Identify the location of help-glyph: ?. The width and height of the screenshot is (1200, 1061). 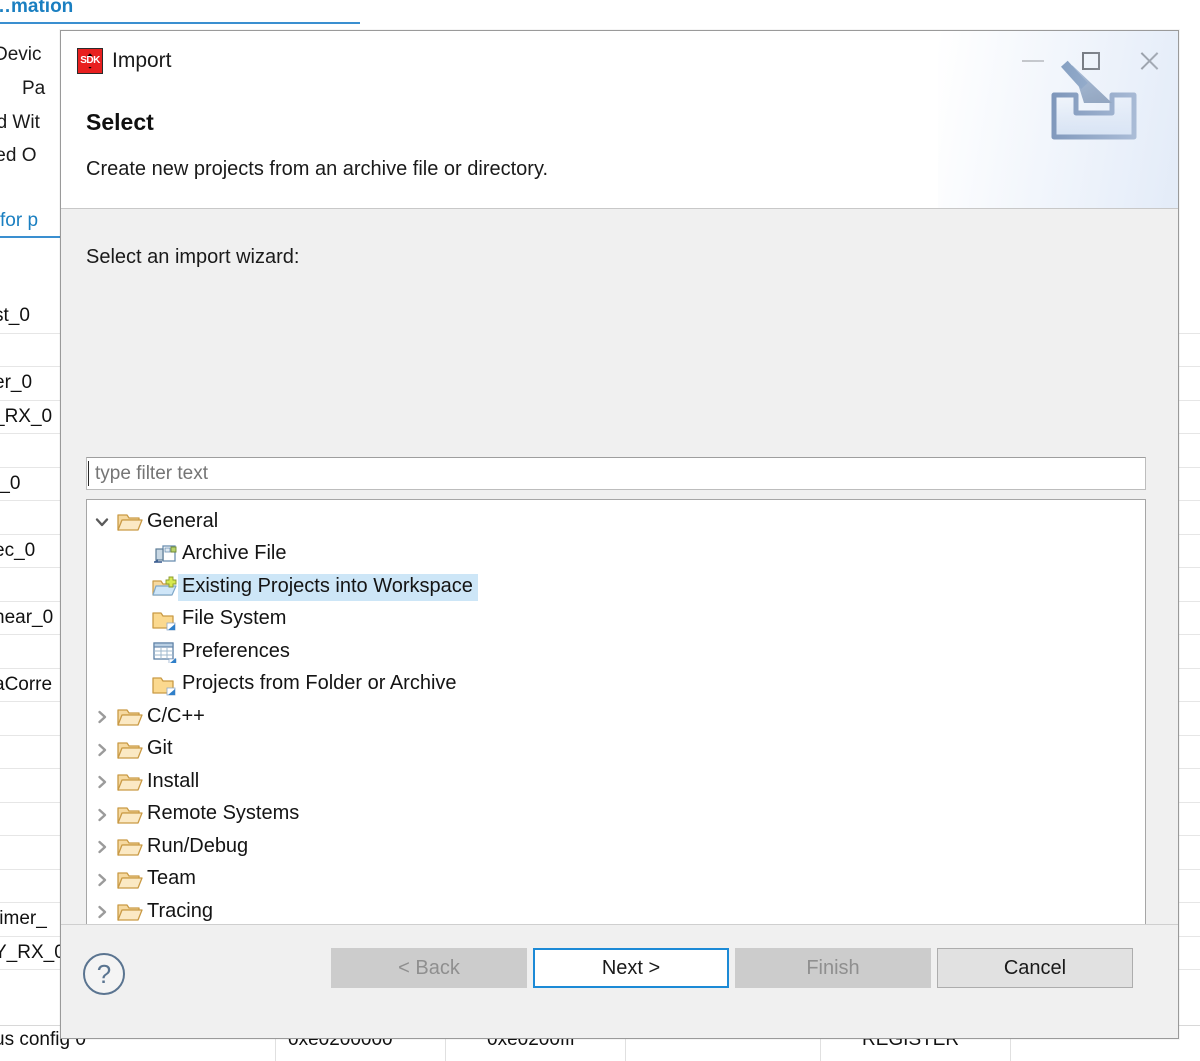
(104, 973).